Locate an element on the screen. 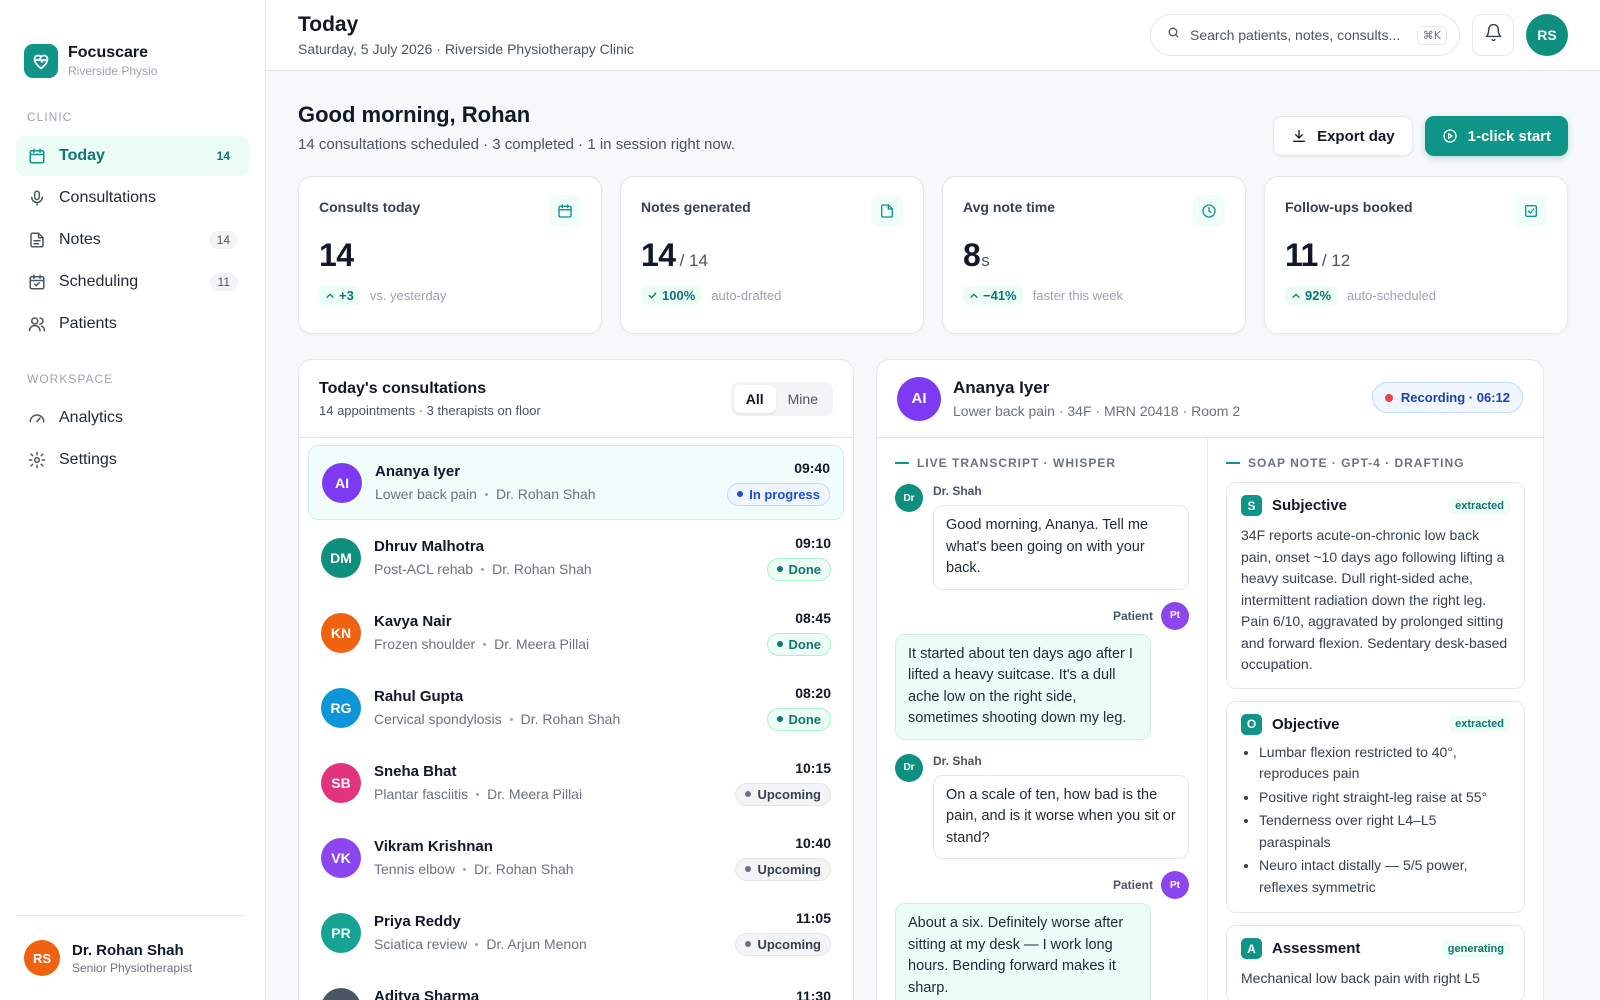 The height and width of the screenshot is (1000, 1600). search-icon is located at coordinates (1173, 35).